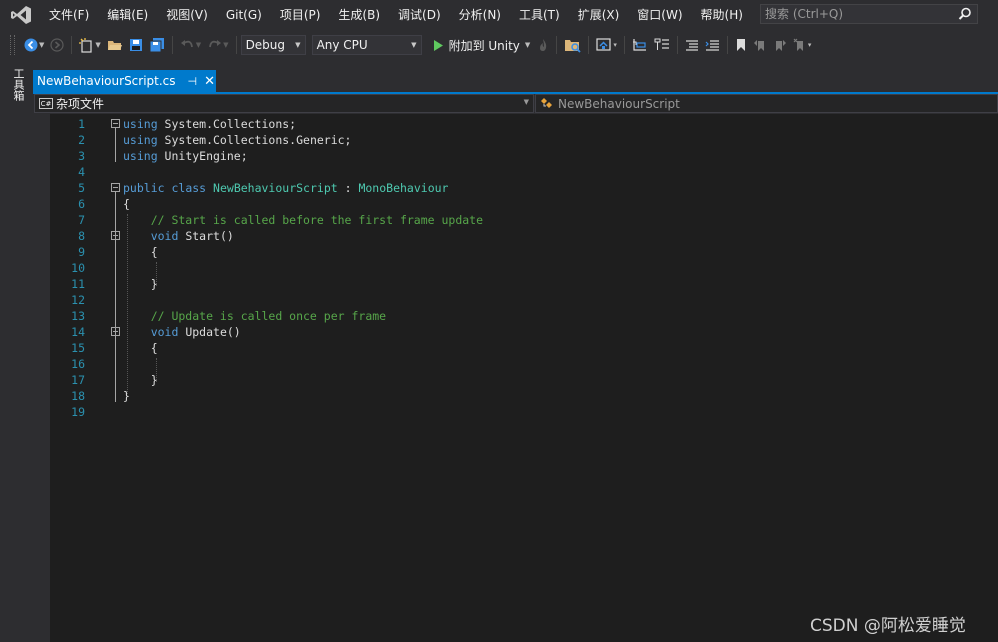 Image resolution: width=998 pixels, height=642 pixels. What do you see at coordinates (106, 81) in the screenshot?
I see `document-tab-title: NewBehaviourScript.cs` at bounding box center [106, 81].